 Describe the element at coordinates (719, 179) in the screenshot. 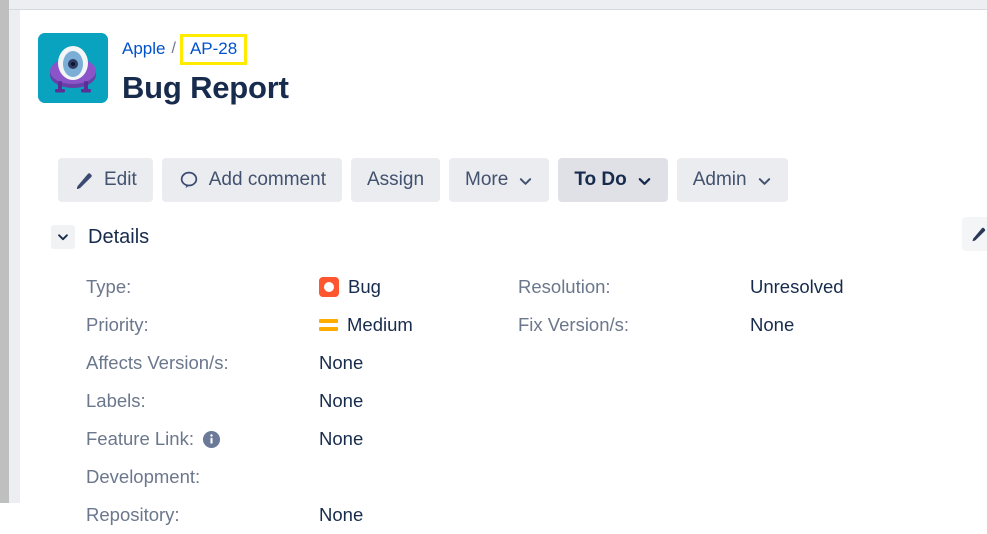

I see `admin-menu-button-label: Admin` at that location.